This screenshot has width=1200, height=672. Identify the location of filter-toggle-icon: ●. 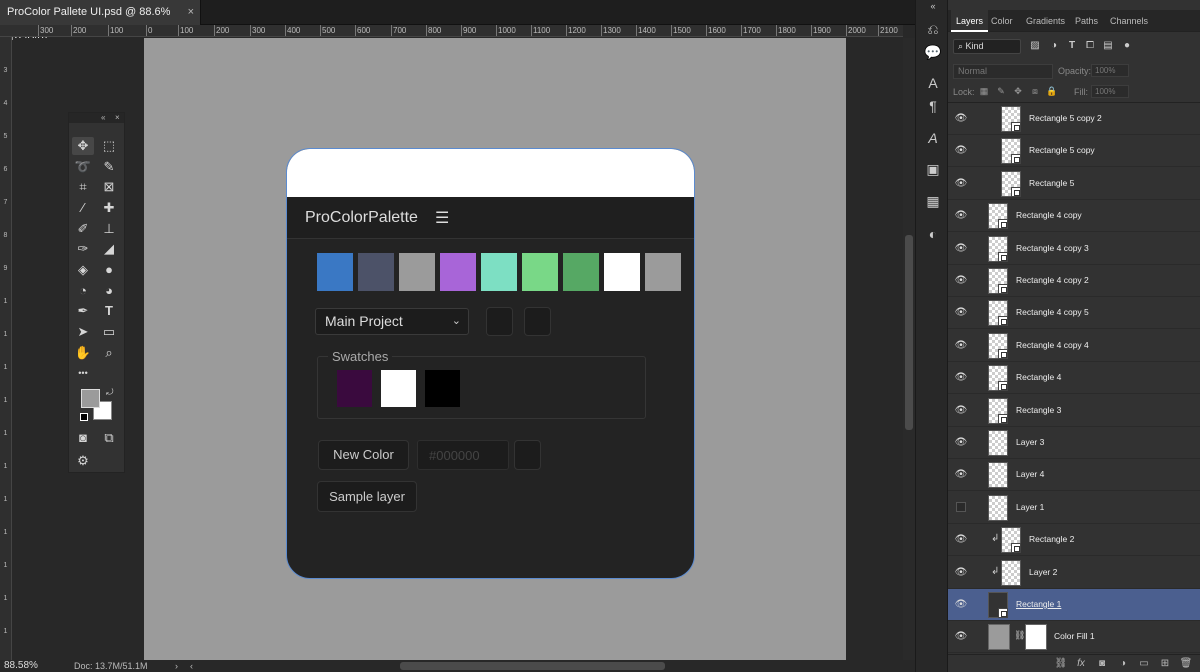
(1127, 46).